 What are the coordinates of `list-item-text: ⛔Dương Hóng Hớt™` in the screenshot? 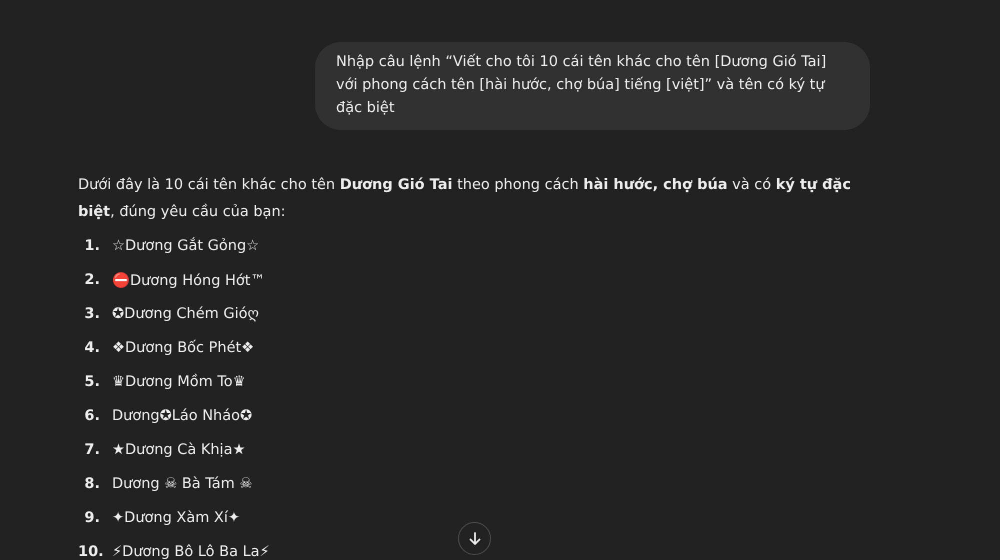 It's located at (188, 280).